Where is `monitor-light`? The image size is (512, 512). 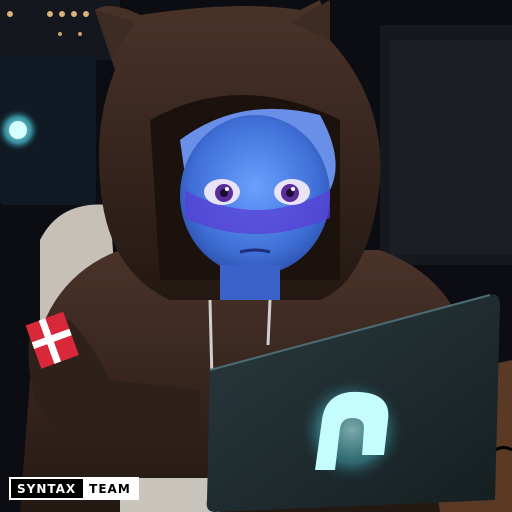
monitor-light is located at coordinates (18, 130).